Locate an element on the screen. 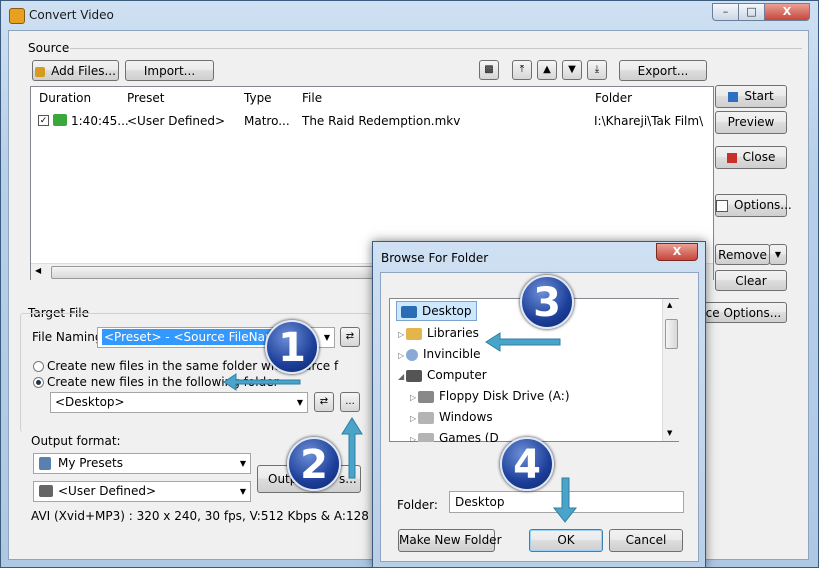 The image size is (819, 568). step-badge-3: 3 is located at coordinates (547, 302).